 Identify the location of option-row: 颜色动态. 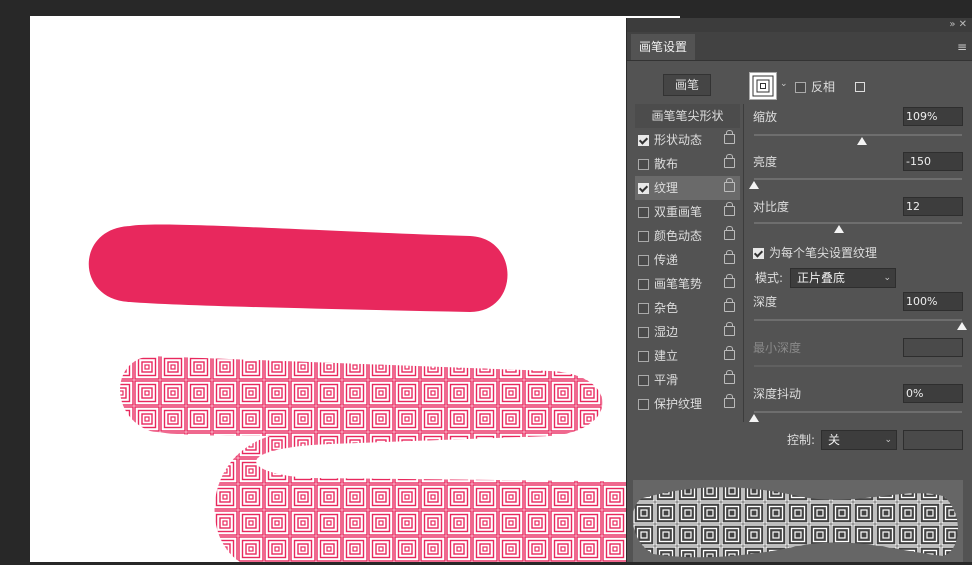
(687, 236).